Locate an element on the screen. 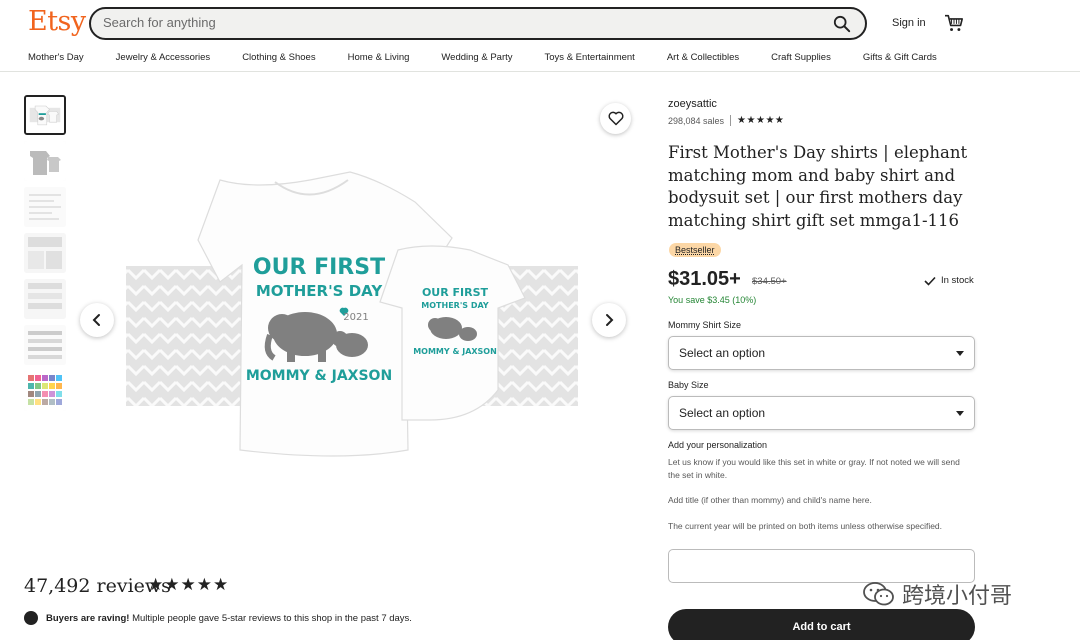 The height and width of the screenshot is (640, 1080). adult-design-year: 2021 is located at coordinates (355, 317).